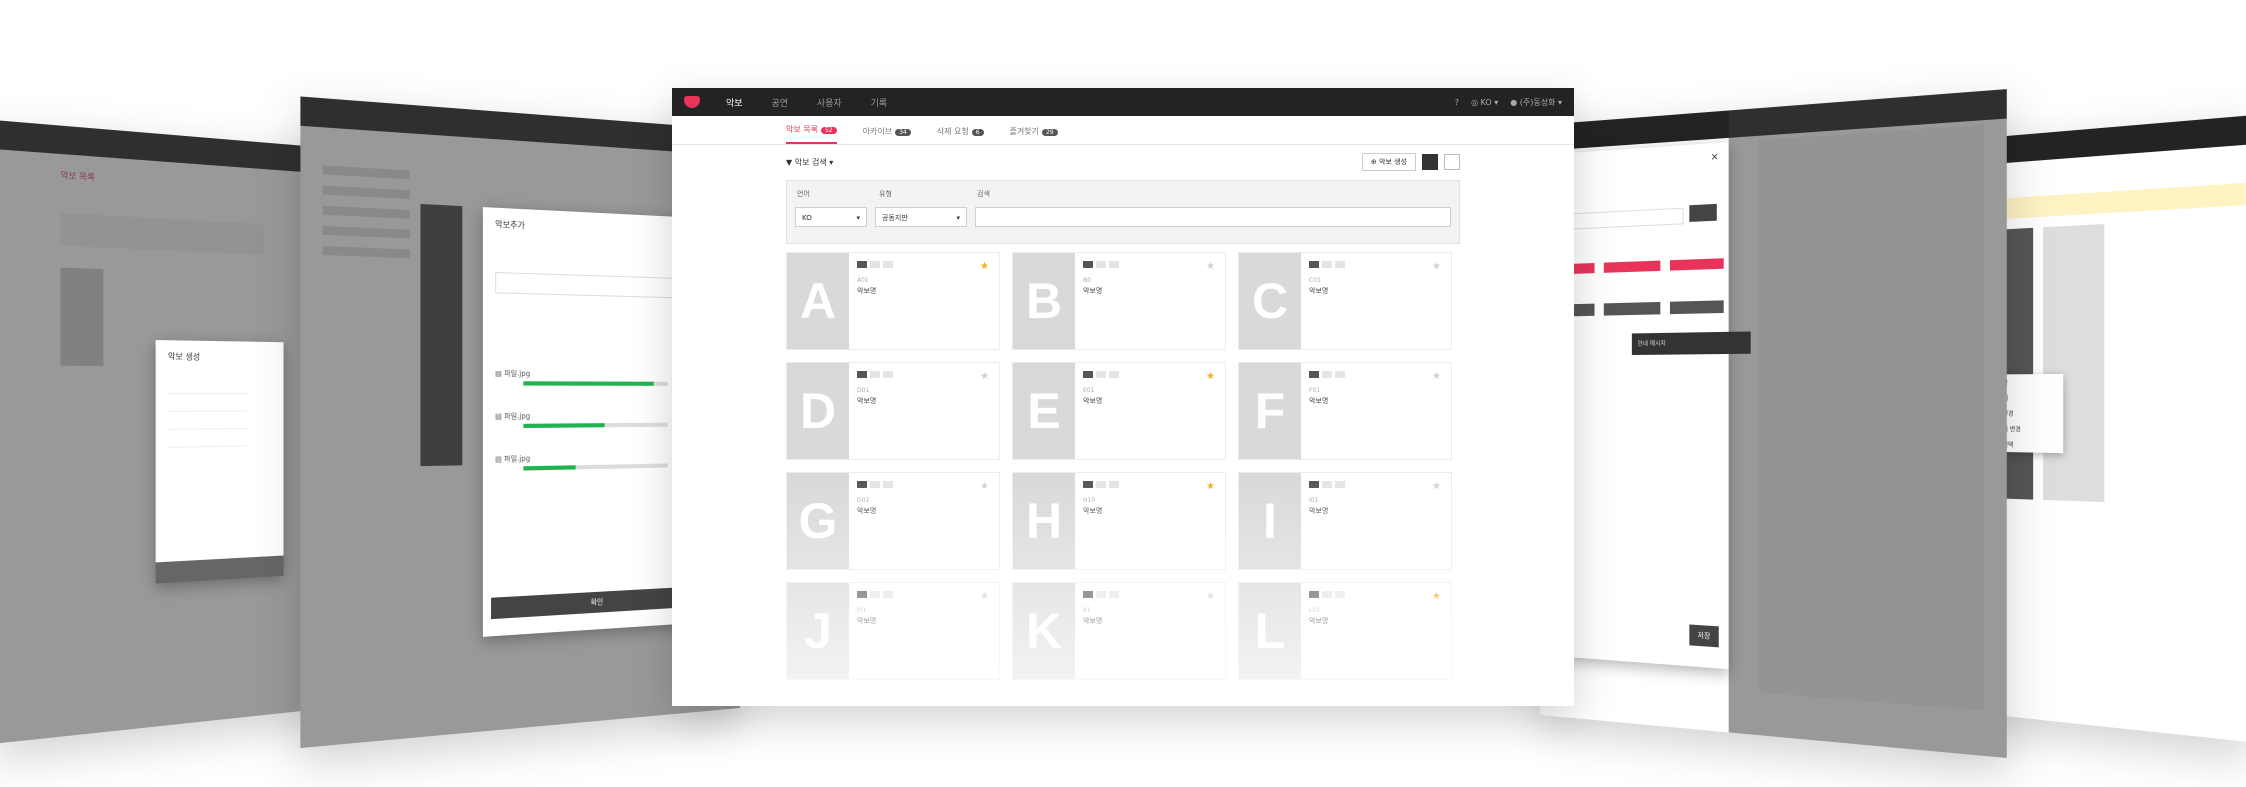  What do you see at coordinates (831, 217) in the screenshot?
I see `language-select: KO ▾` at bounding box center [831, 217].